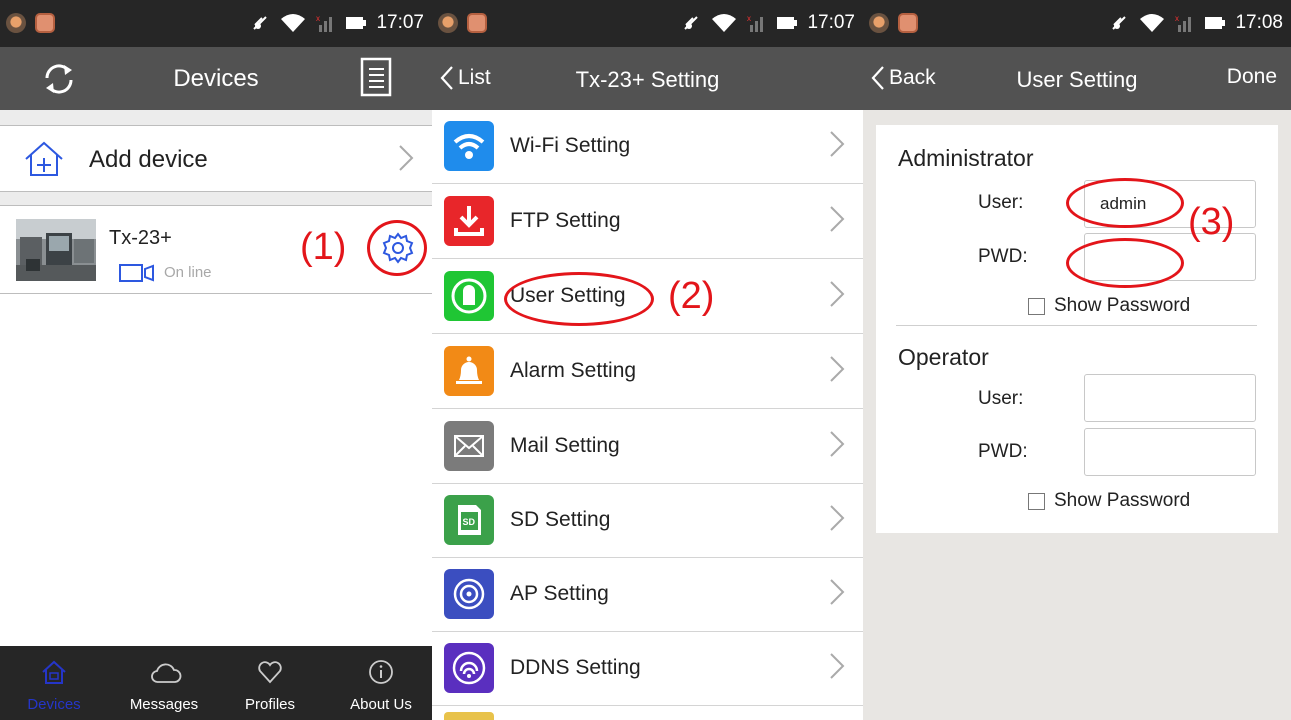  What do you see at coordinates (1170, 452) in the screenshot?
I see `operator-pwd-input` at bounding box center [1170, 452].